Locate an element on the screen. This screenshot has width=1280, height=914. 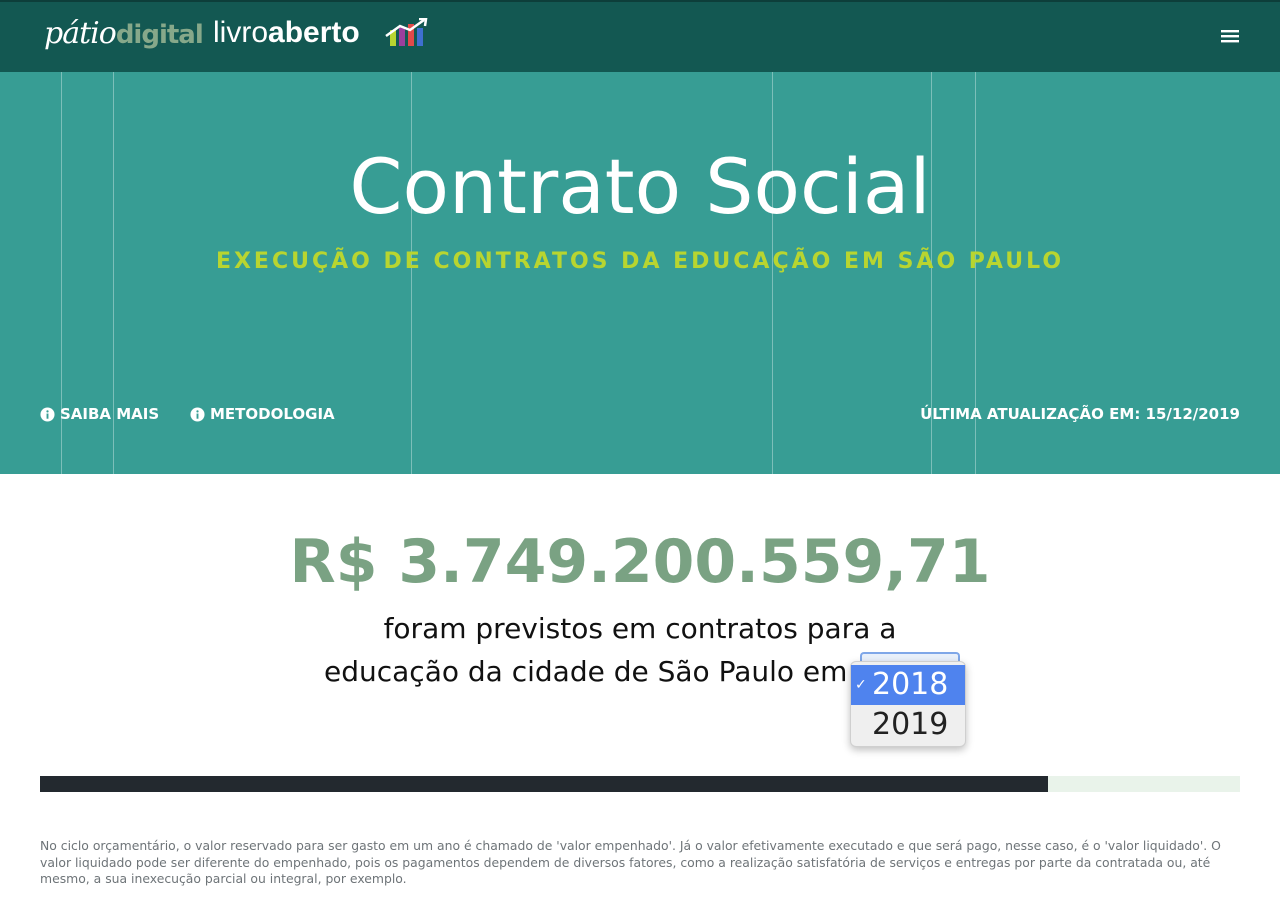
total-amount: R$ 3.749.200.559,71 is located at coordinates (640, 562).